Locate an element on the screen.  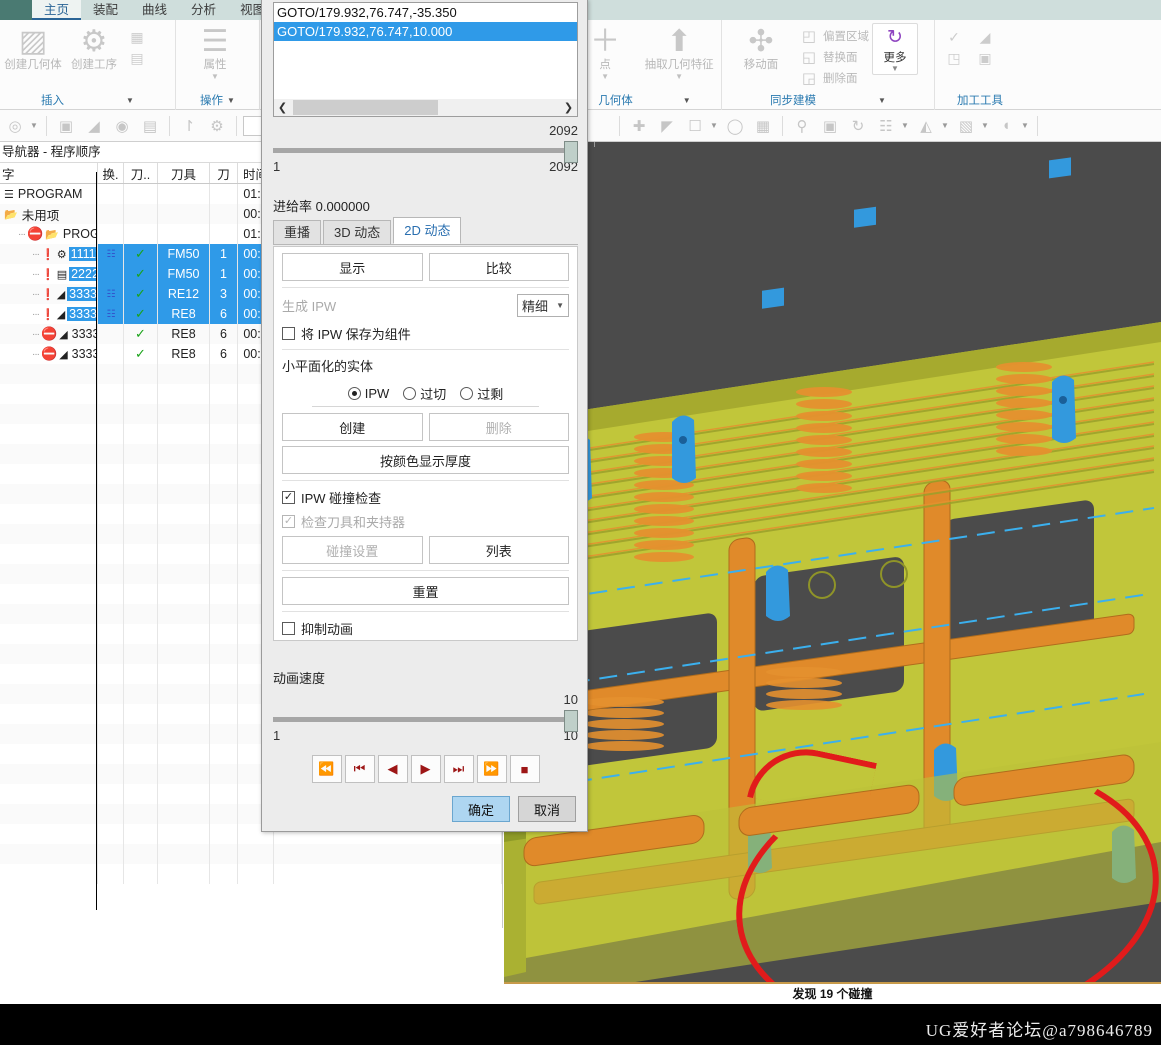
rotate-icon: ↻ is located at coordinates (858, 126).